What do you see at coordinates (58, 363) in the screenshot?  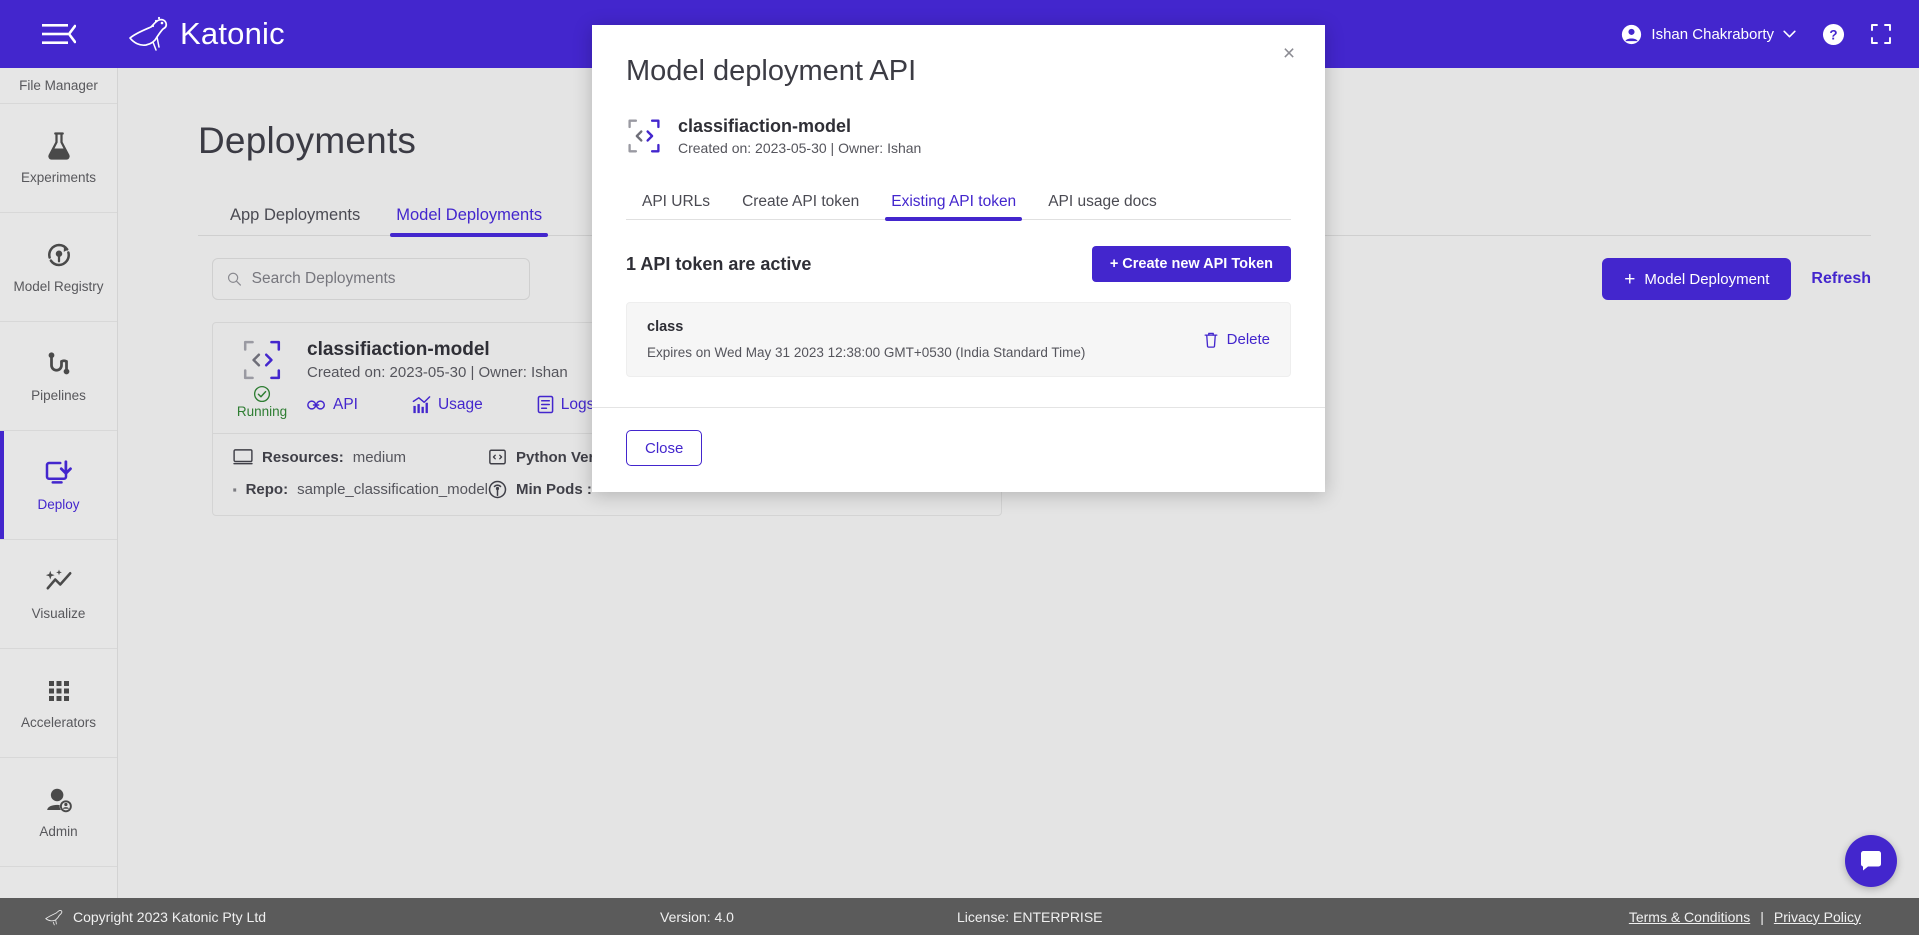 I see `pipelines-icon` at bounding box center [58, 363].